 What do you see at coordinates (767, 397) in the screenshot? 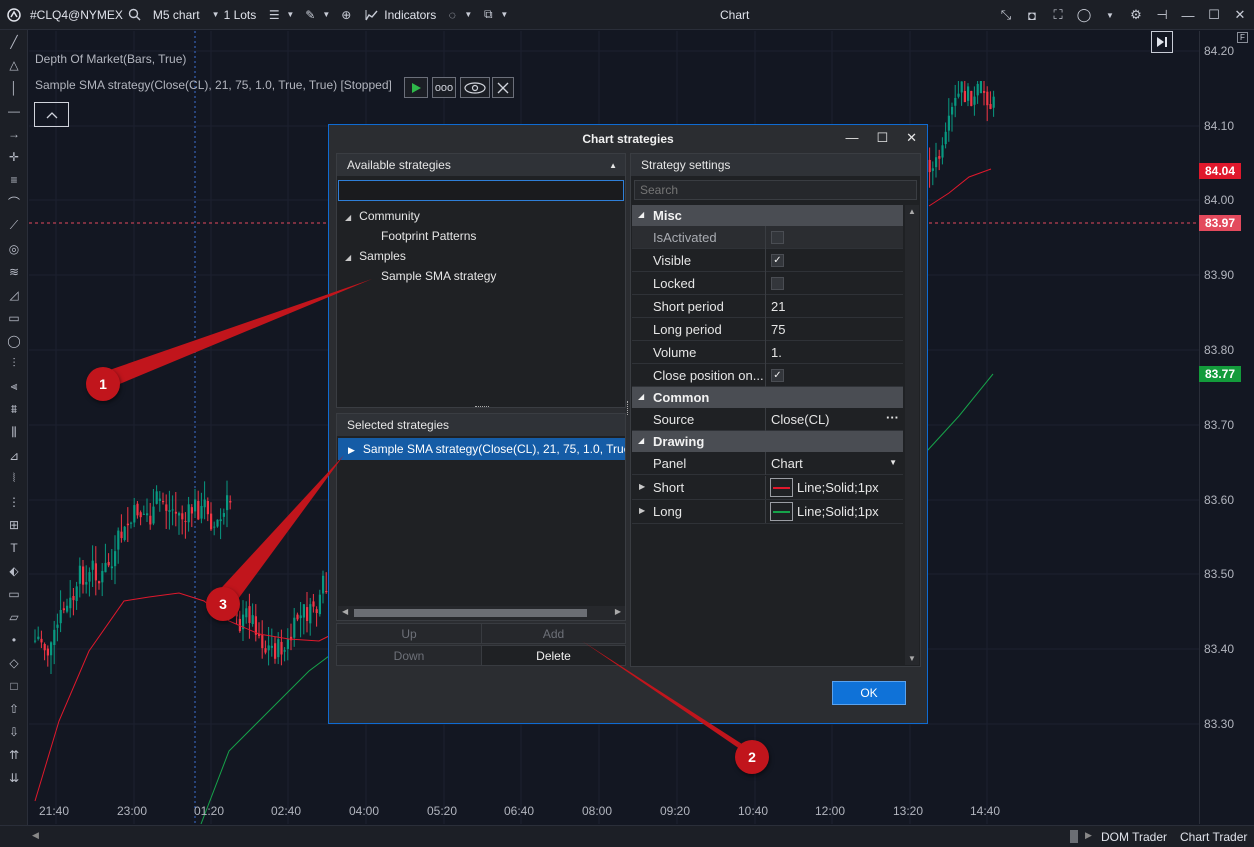
I see `category-common: ◢ Common` at bounding box center [767, 397].